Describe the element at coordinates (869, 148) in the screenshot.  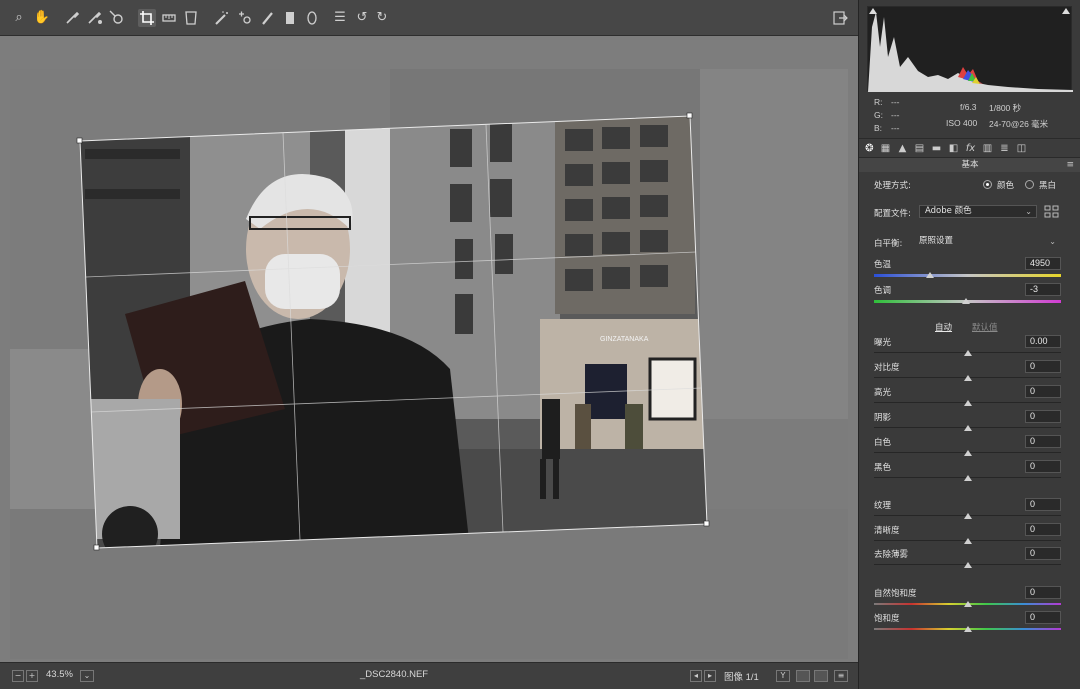
I see `tab-basic-icon: ❂` at that location.